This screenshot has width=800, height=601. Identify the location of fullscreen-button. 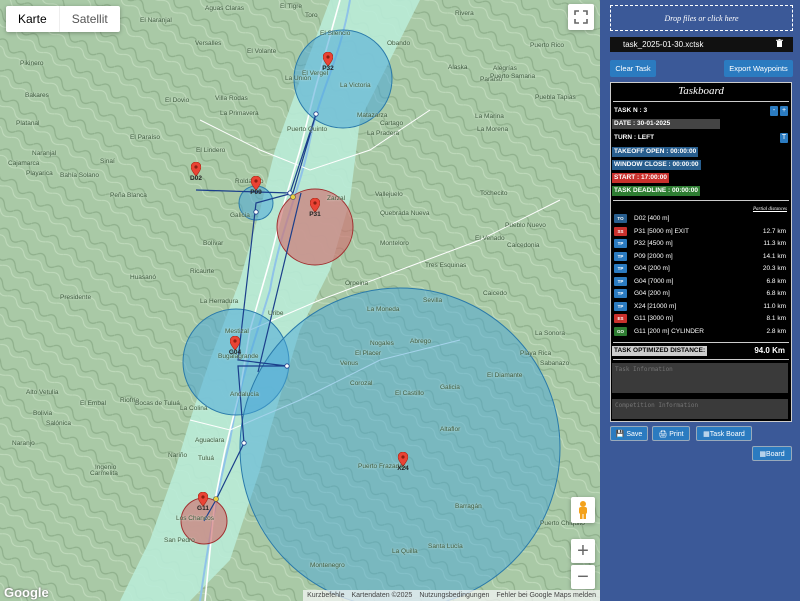
(581, 17).